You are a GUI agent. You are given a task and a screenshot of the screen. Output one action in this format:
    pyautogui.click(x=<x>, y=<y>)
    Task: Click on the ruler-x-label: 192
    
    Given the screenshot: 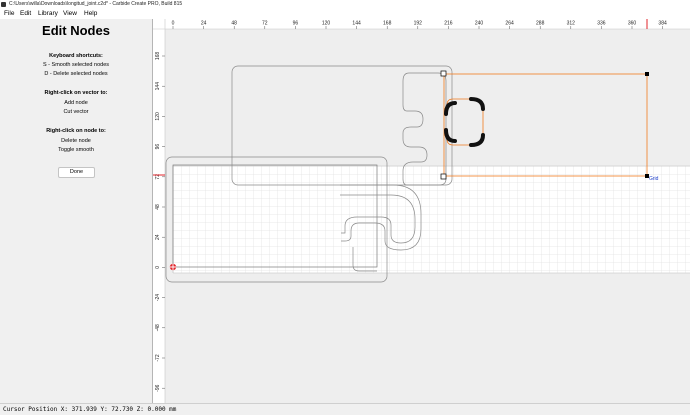 What is the action you would take?
    pyautogui.click(x=418, y=24)
    